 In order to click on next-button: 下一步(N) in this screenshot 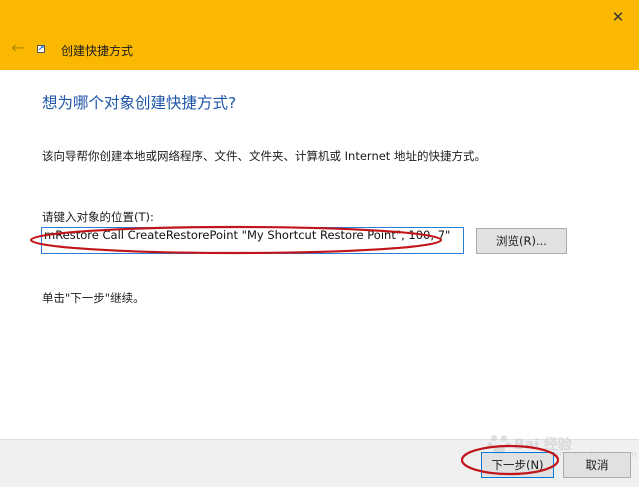, I will do `click(517, 465)`.